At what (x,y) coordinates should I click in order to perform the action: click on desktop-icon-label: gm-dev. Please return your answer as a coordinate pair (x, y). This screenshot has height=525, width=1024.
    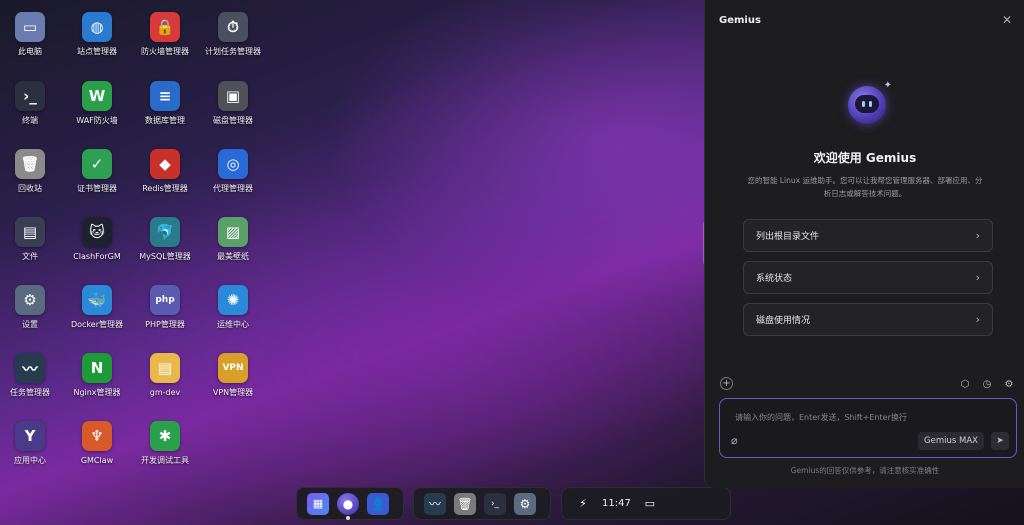
    Looking at the image, I should click on (165, 392).